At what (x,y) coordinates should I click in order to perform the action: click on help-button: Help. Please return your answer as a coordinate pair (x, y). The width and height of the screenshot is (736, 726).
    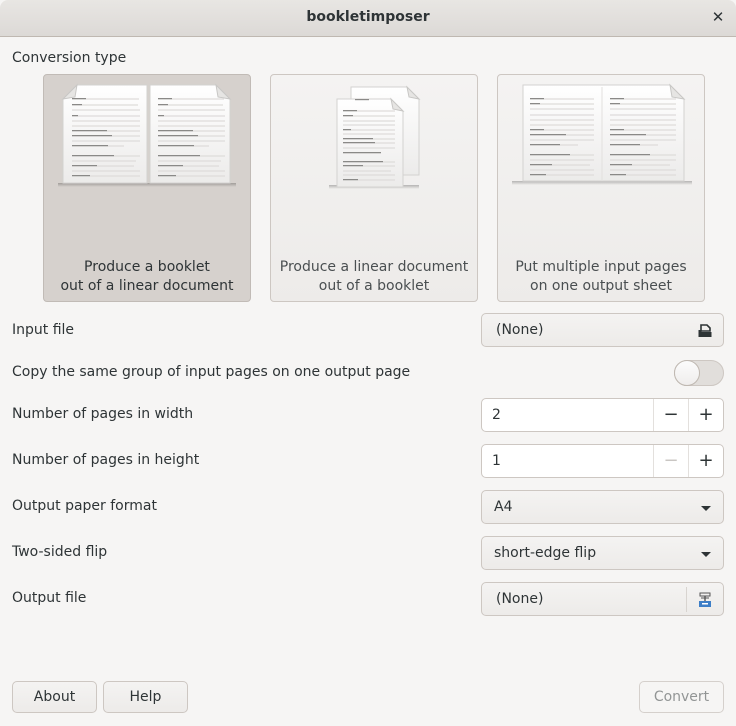
    Looking at the image, I should click on (145, 697).